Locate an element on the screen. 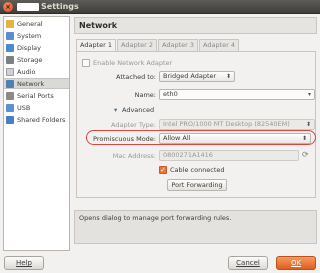 The height and width of the screenshot is (273, 320). promiscuous-mode-value: Allow All is located at coordinates (177, 138).